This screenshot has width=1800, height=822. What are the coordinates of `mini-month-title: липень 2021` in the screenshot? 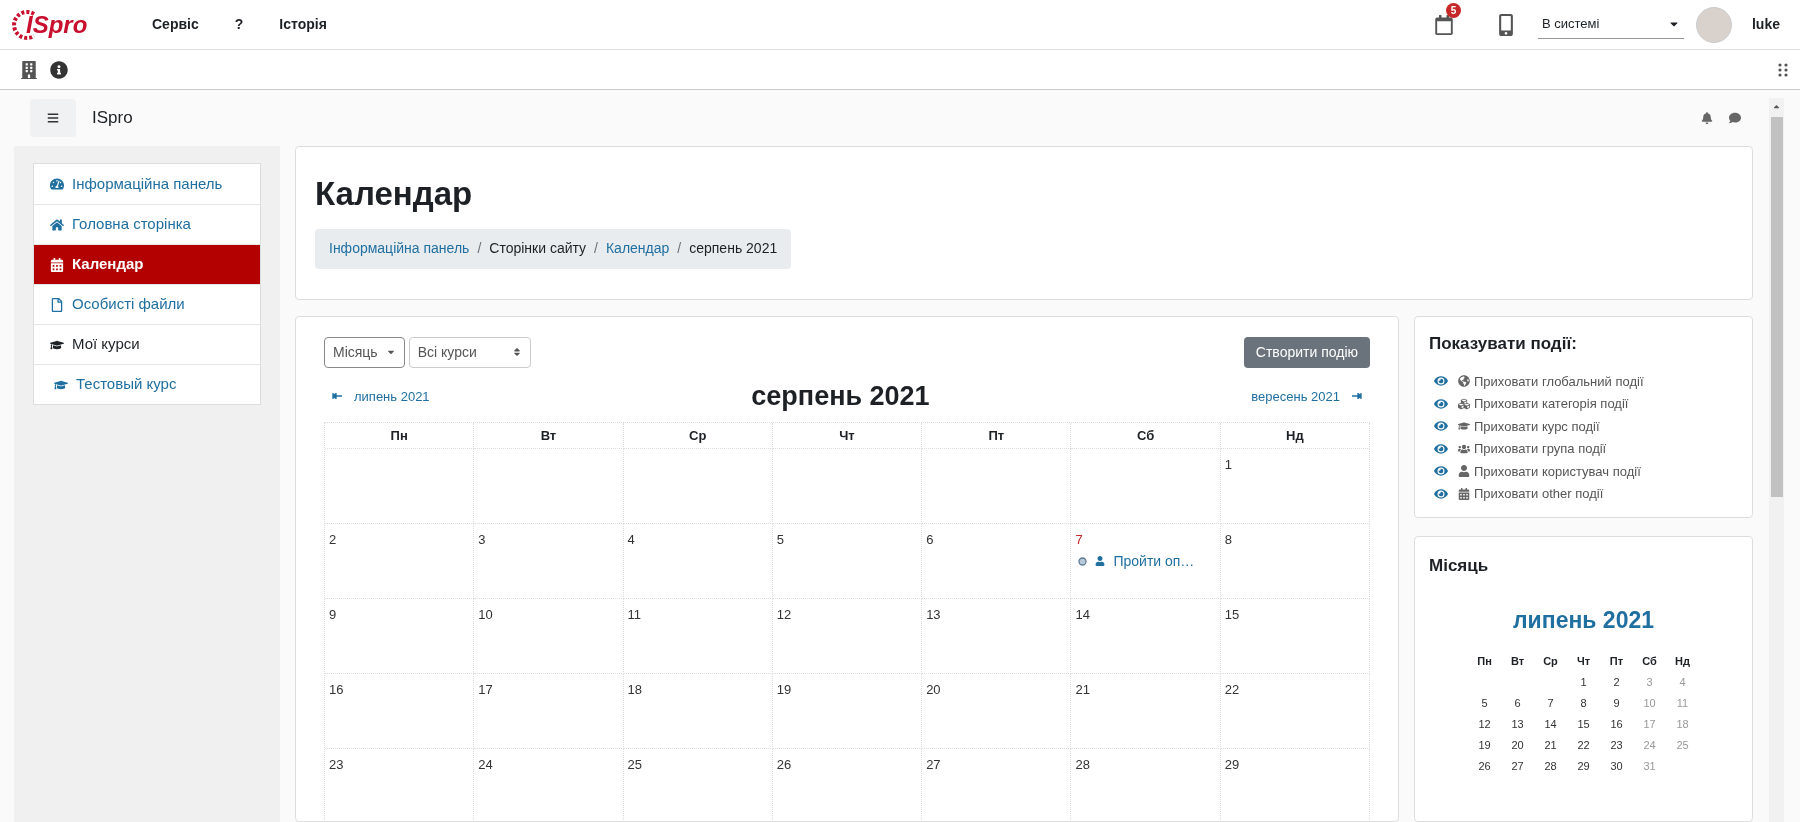 It's located at (1583, 619).